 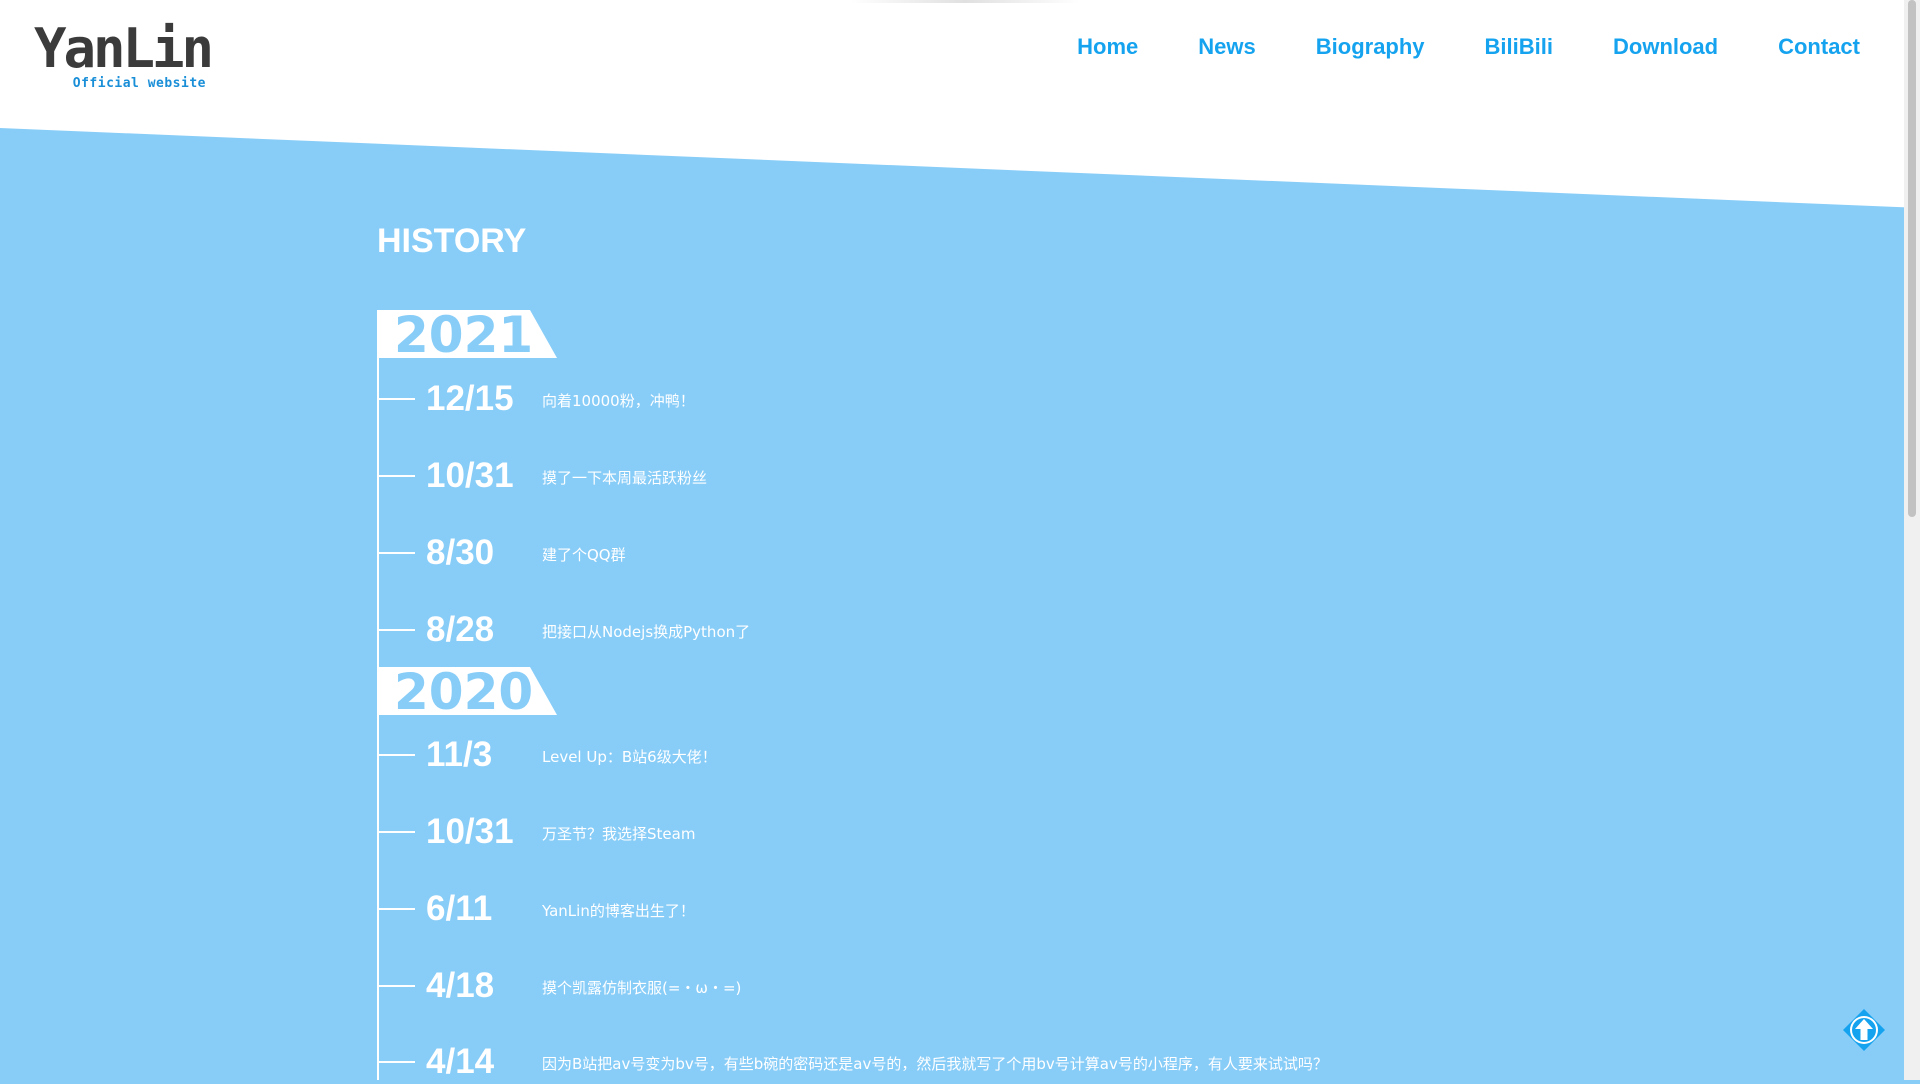 I want to click on year-tab-2020: 2020, so click(x=467, y=691).